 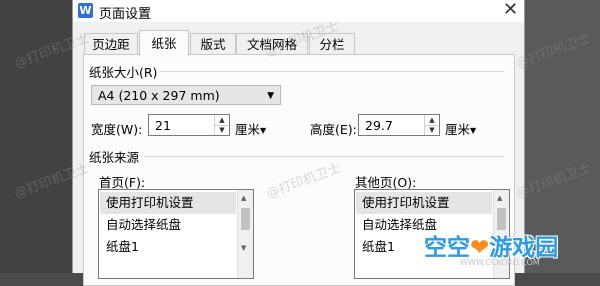 What do you see at coordinates (111, 44) in the screenshot?
I see `tab-margins: 页边距` at bounding box center [111, 44].